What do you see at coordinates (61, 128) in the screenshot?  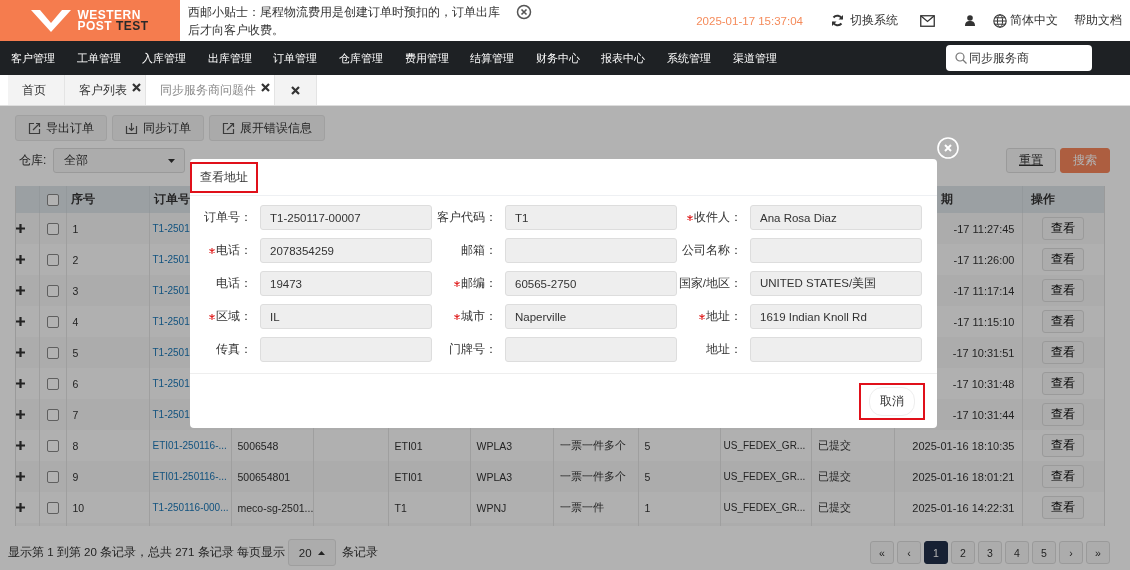 I see `toolbar-button: 导出订单` at bounding box center [61, 128].